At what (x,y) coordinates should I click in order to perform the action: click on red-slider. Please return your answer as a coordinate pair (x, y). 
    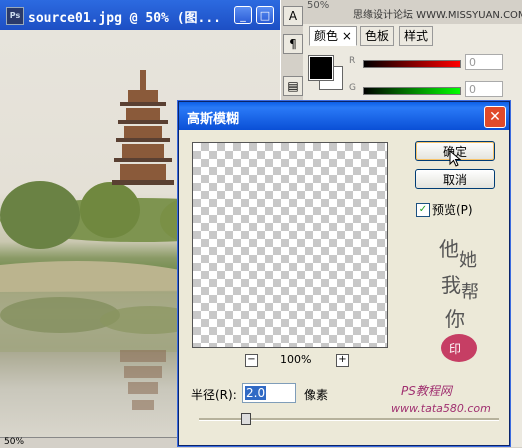
    Looking at the image, I should click on (412, 64).